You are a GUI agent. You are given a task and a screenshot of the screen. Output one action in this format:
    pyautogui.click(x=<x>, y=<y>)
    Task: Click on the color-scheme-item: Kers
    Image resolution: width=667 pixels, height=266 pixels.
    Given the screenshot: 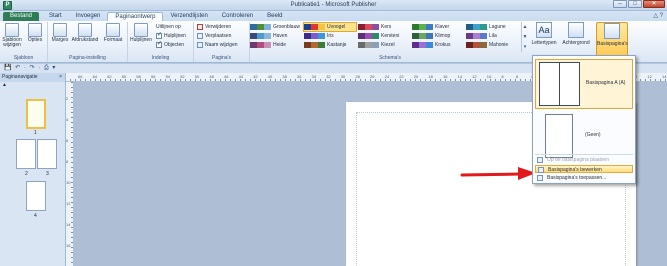 What is the action you would take?
    pyautogui.click(x=384, y=27)
    